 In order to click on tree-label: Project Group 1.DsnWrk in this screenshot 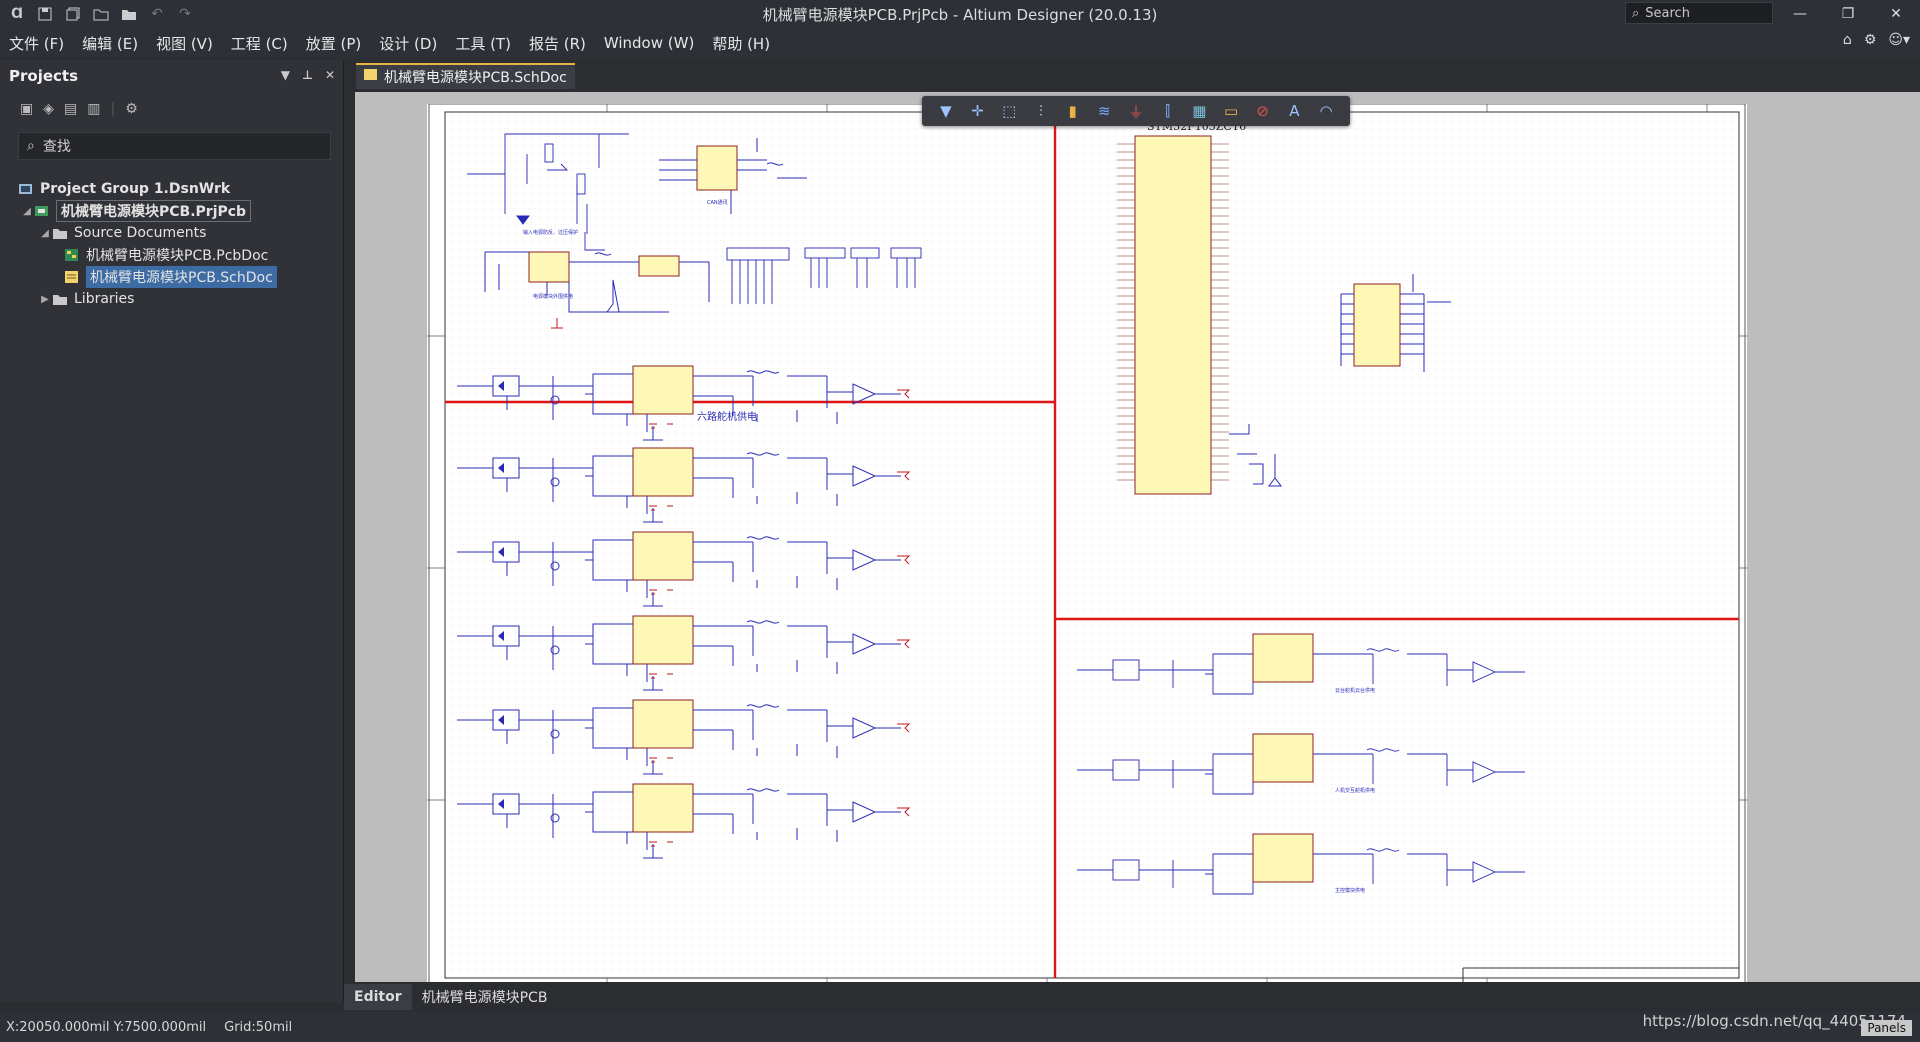, I will do `click(135, 189)`.